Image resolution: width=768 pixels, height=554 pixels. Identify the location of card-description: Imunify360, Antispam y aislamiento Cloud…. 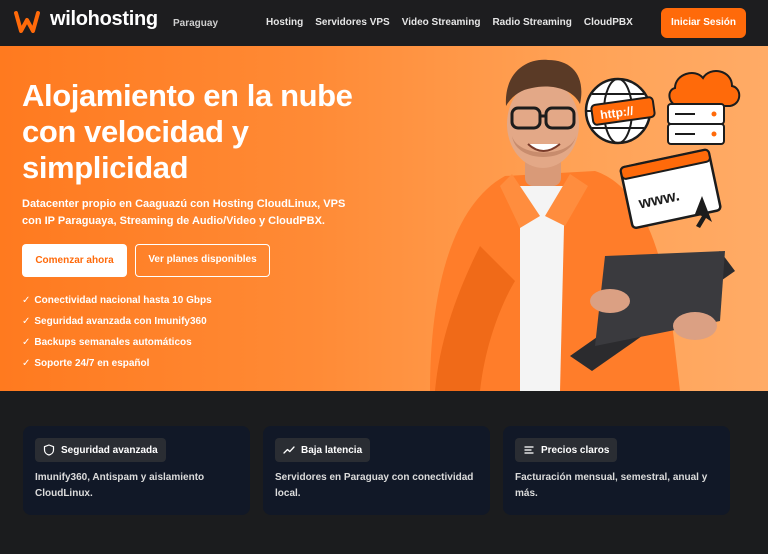
(120, 485).